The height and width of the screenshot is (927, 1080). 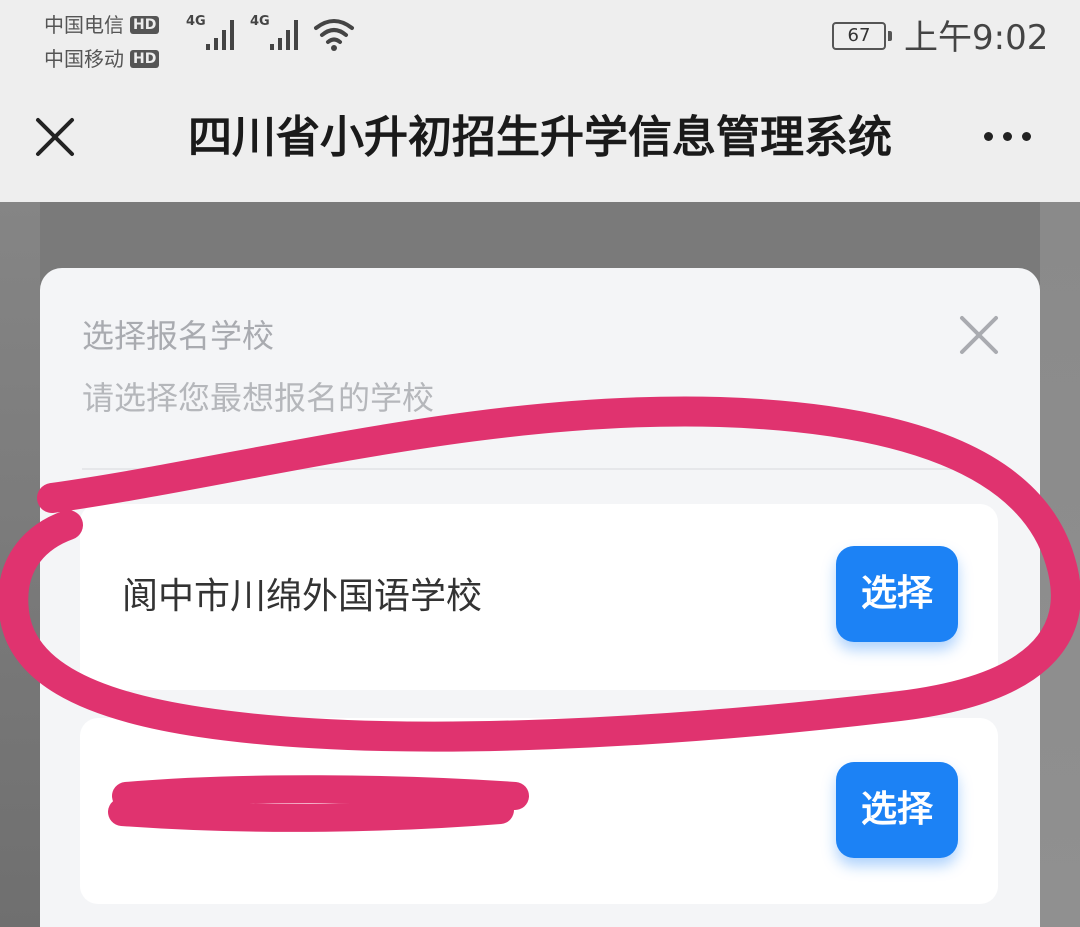 What do you see at coordinates (258, 398) in the screenshot?
I see `modal-subtitle: 请选择您最想报名的学校` at bounding box center [258, 398].